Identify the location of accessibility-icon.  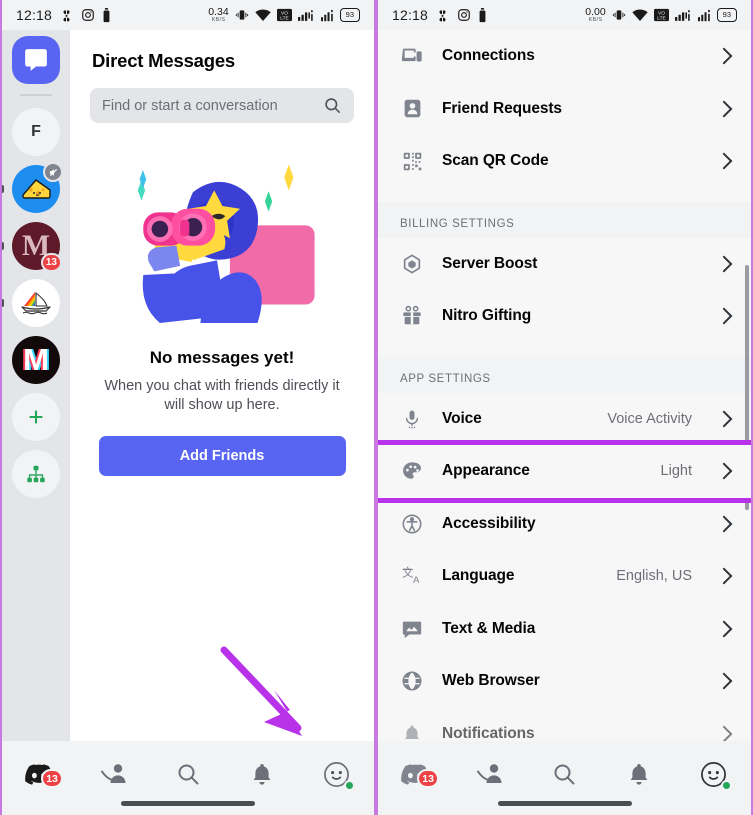
(412, 524).